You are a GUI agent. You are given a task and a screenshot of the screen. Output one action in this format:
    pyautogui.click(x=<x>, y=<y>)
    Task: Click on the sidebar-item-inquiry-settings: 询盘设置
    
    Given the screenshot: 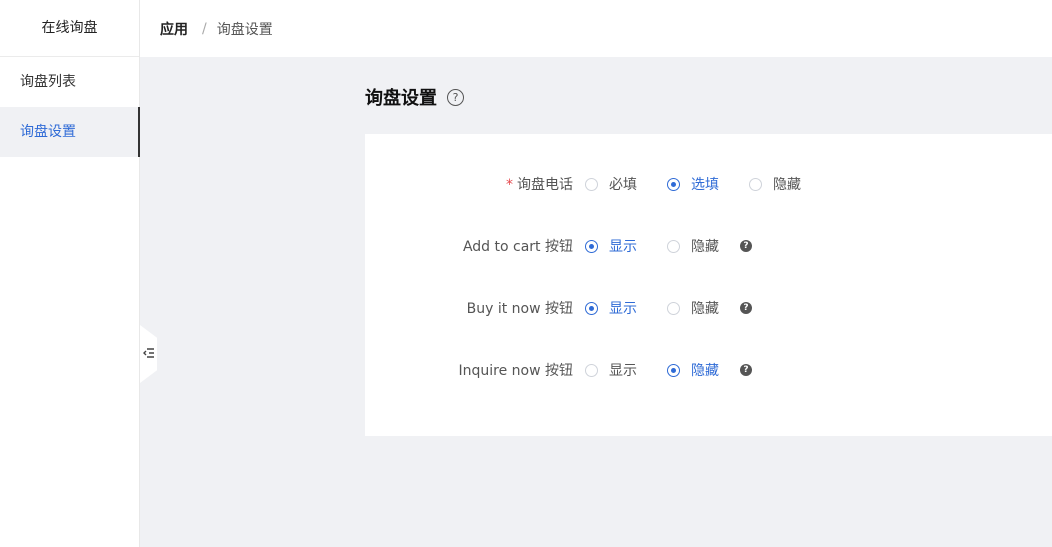 What is the action you would take?
    pyautogui.click(x=70, y=132)
    